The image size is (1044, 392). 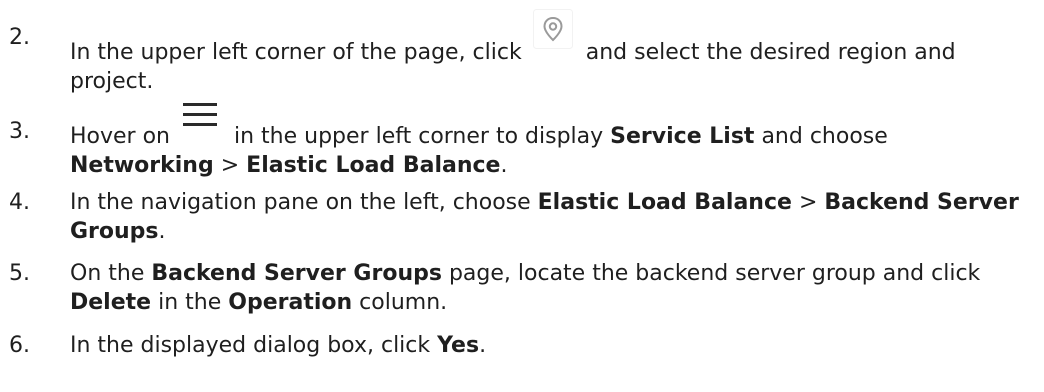 What do you see at coordinates (419, 136) in the screenshot?
I see `step-text: in the upper left corner to display` at bounding box center [419, 136].